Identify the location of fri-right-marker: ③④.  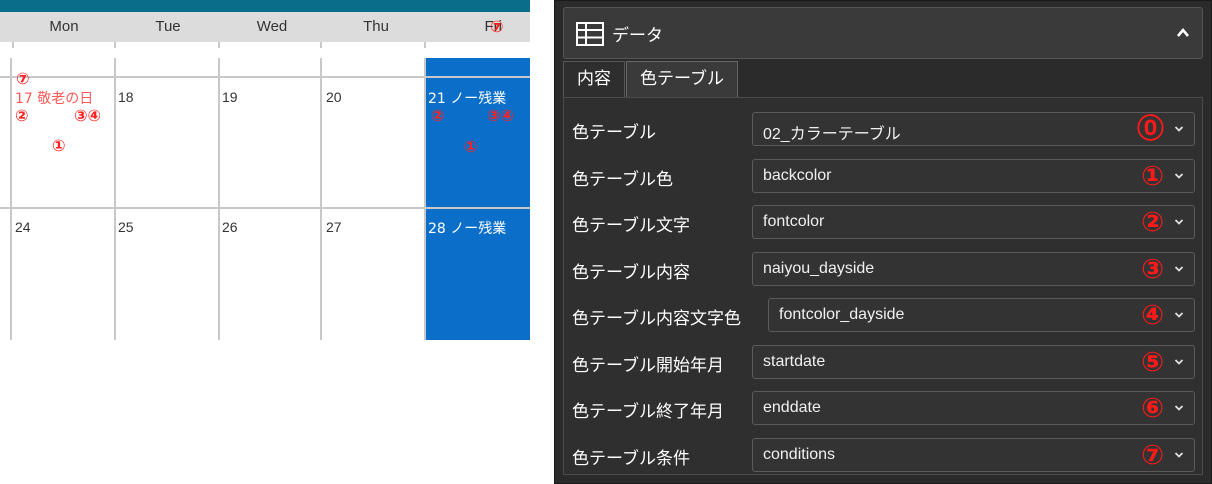
(501, 115).